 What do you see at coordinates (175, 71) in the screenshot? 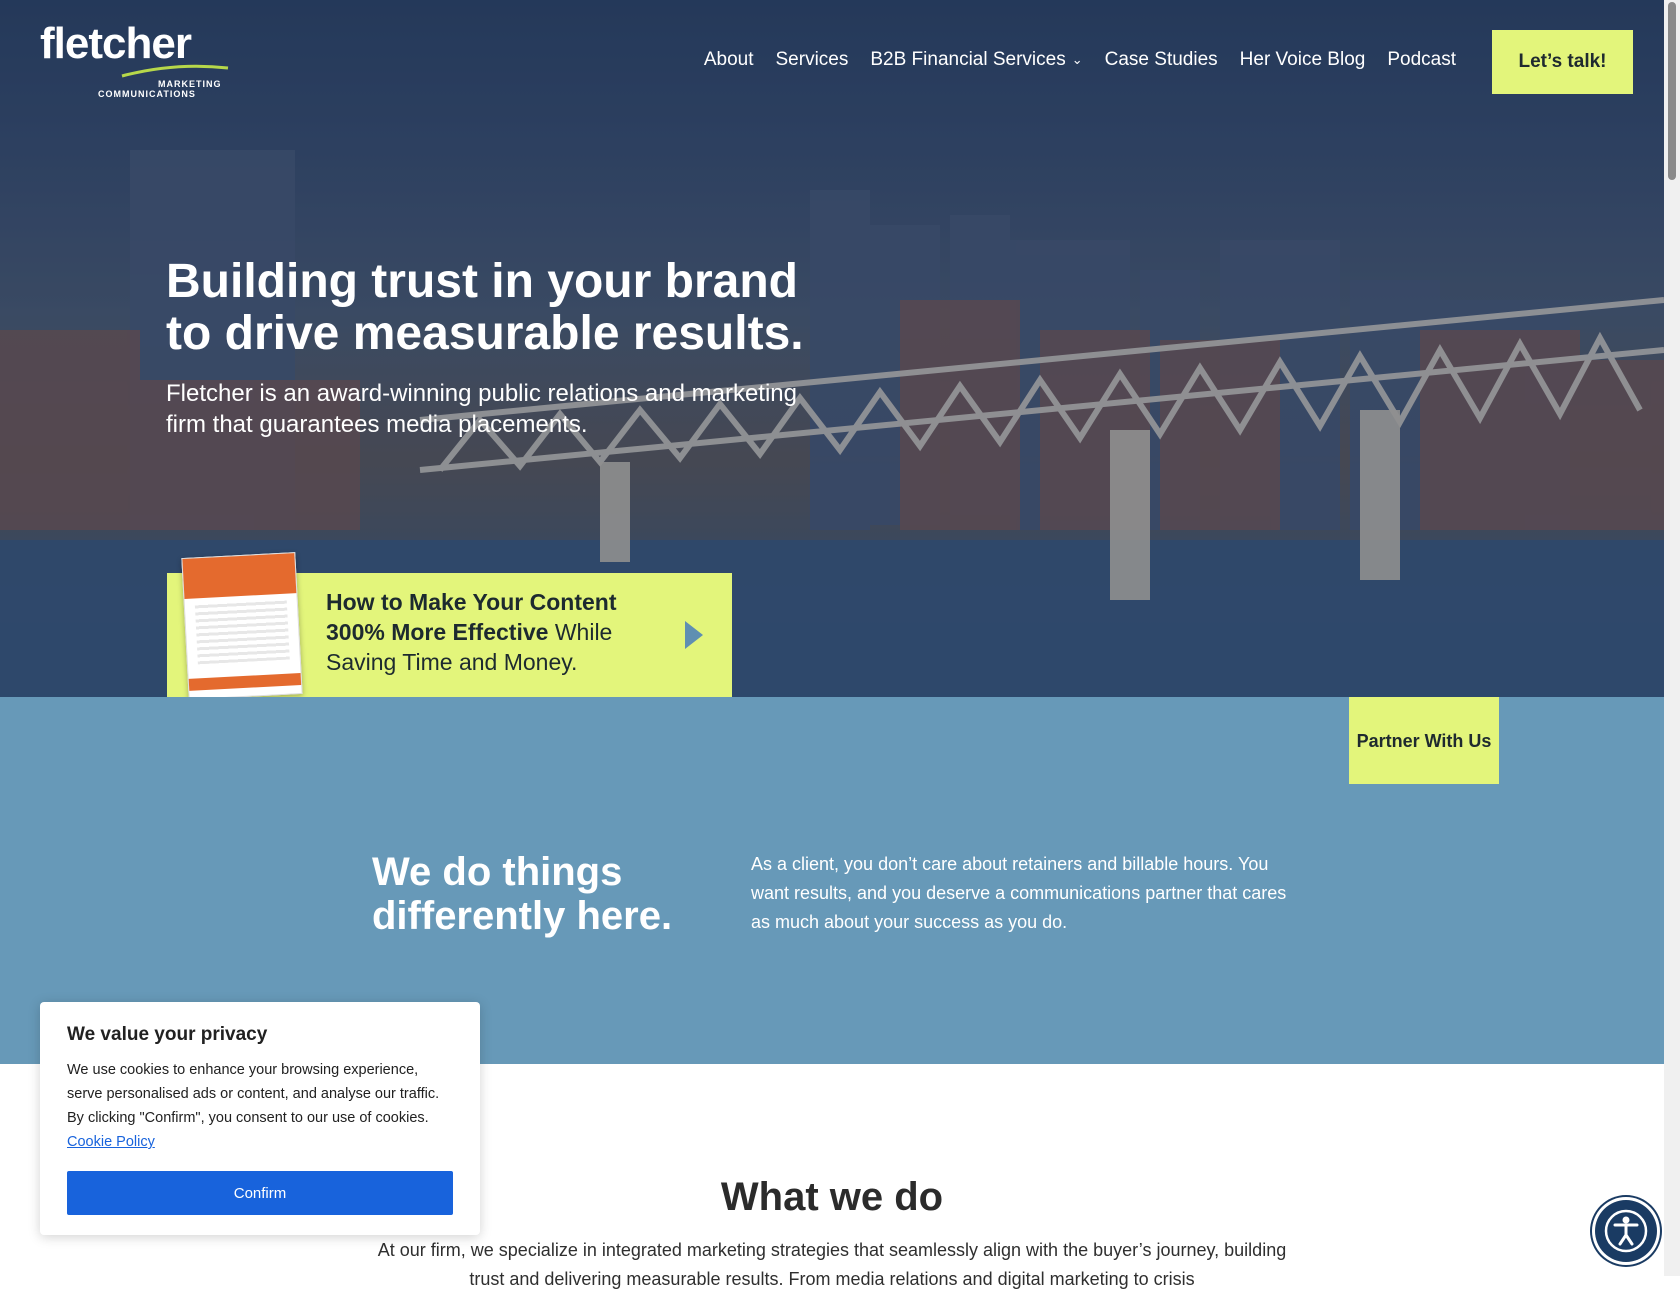
I see `logo-swoosh-icon` at bounding box center [175, 71].